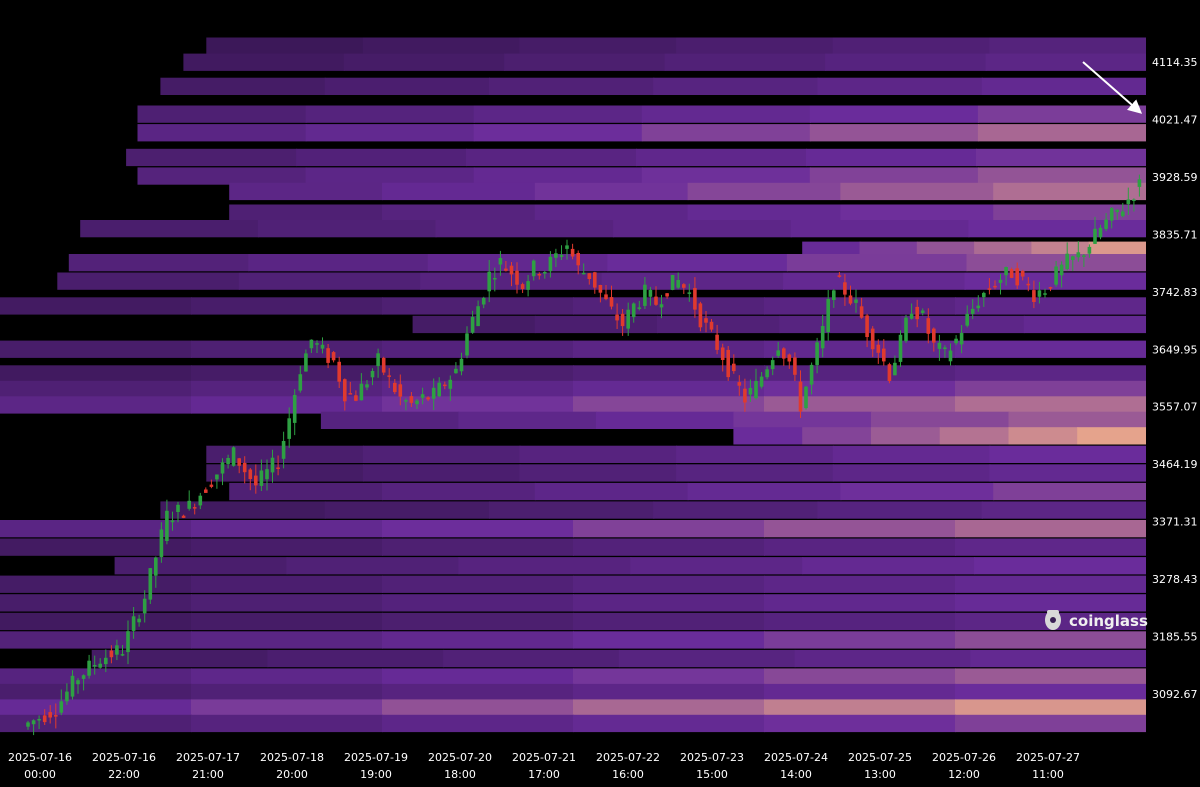 This screenshot has width=1200, height=787. Describe the element at coordinates (628, 774) in the screenshot. I see `x-tick-time: 16:00` at that location.